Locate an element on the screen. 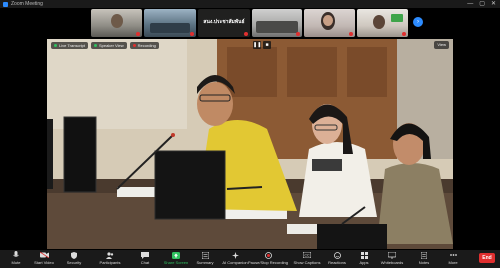  participant-tile: สนง.ประชาสัมพันธ์ is located at coordinates (224, 23).